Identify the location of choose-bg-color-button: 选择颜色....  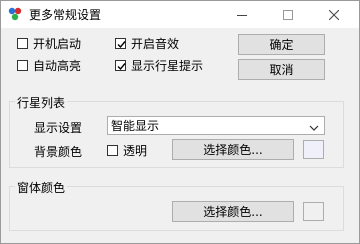
(233, 149).